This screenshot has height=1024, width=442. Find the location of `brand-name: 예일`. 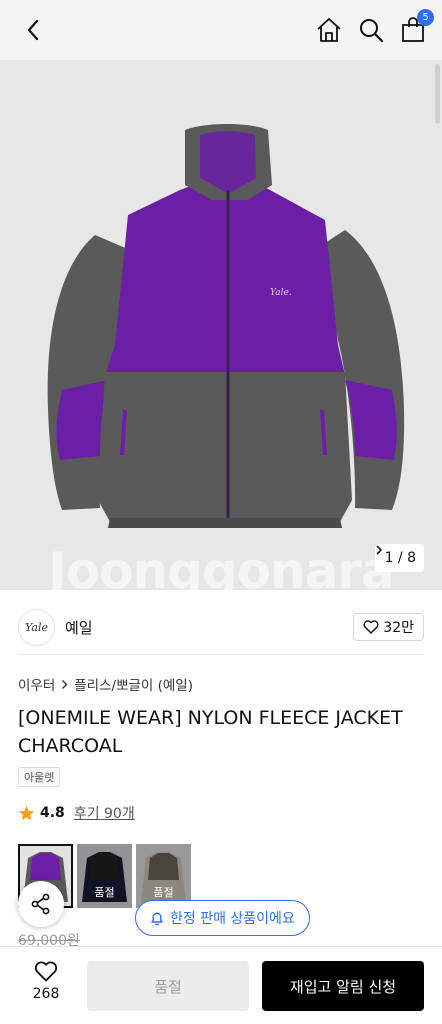

brand-name: 예일 is located at coordinates (79, 627).